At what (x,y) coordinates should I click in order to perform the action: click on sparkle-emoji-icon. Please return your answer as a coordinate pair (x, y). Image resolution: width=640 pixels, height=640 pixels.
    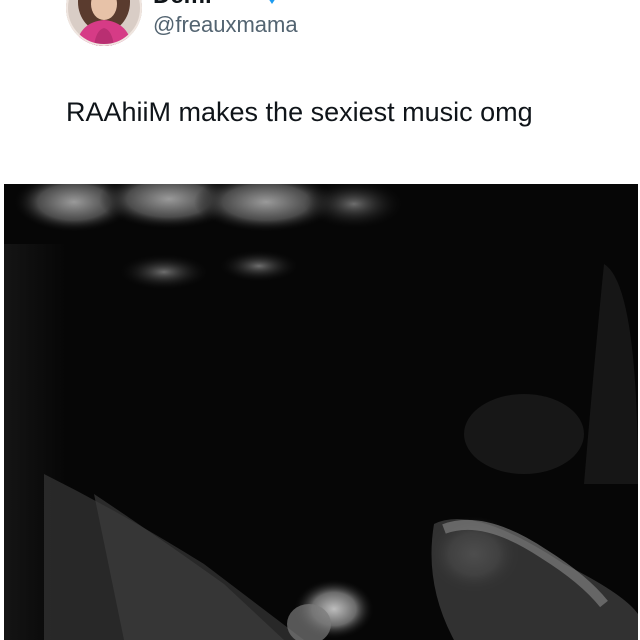
    Looking at the image, I should click on (238, 3).